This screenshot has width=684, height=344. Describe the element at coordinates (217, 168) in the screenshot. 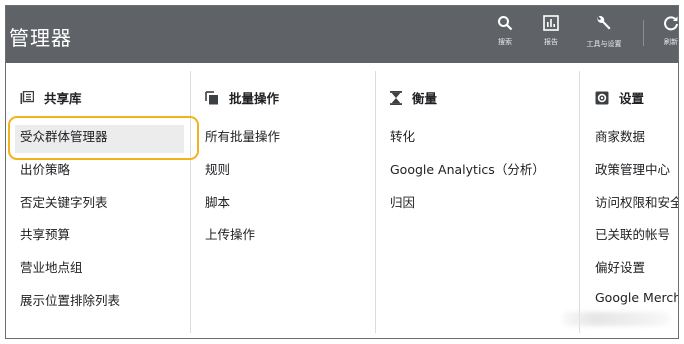

I see `menu-item-rules: 规则` at that location.